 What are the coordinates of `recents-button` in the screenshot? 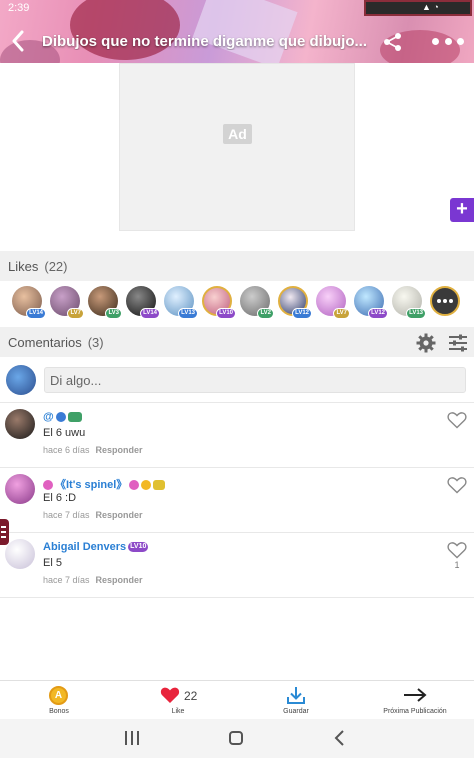 It's located at (132, 738).